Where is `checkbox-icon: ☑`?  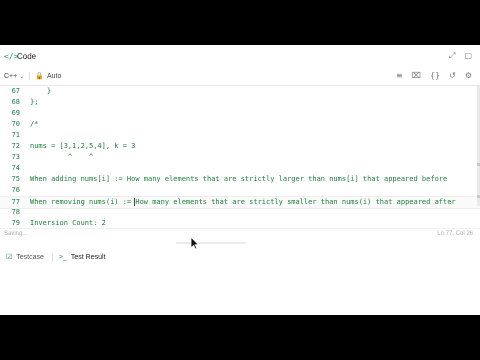
checkbox-icon: ☑ is located at coordinates (9, 257).